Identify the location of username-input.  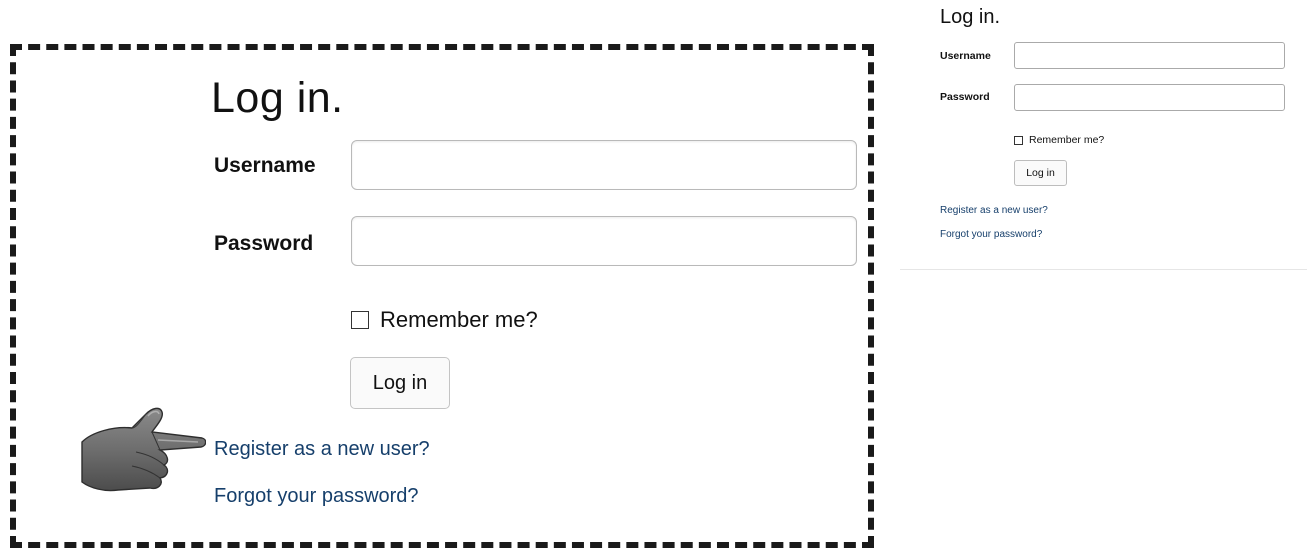
(604, 165).